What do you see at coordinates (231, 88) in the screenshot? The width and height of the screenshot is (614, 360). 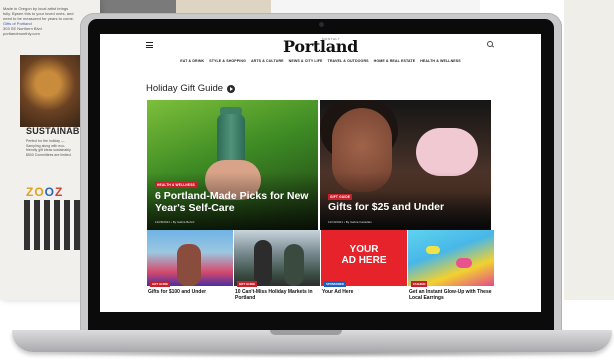 I see `arrow-right-icon` at bounding box center [231, 88].